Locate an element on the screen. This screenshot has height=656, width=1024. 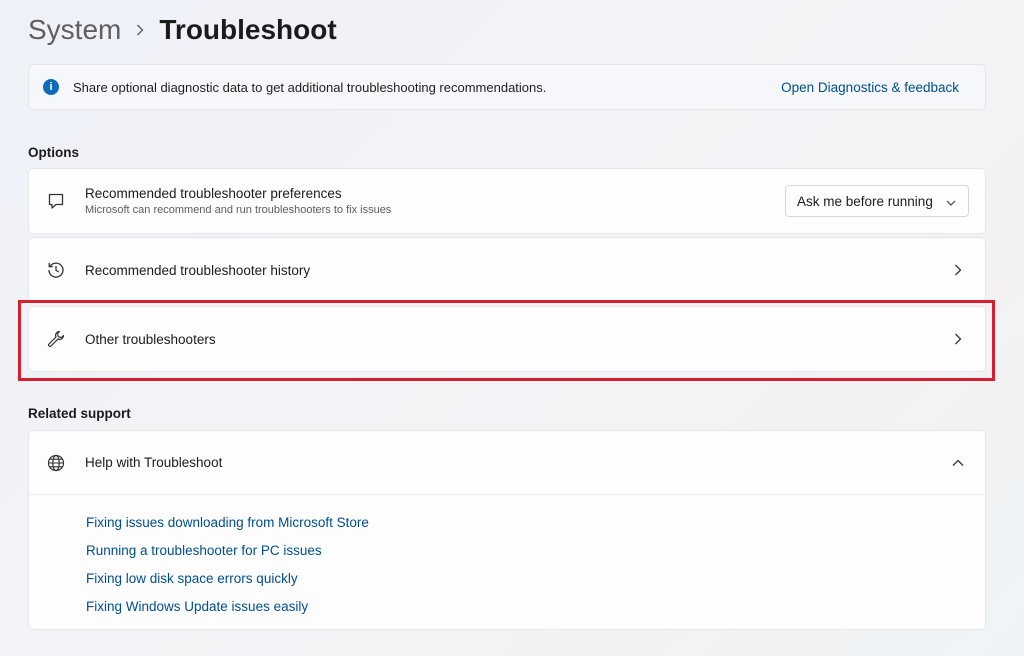
page-title: Troubleshoot is located at coordinates (248, 29).